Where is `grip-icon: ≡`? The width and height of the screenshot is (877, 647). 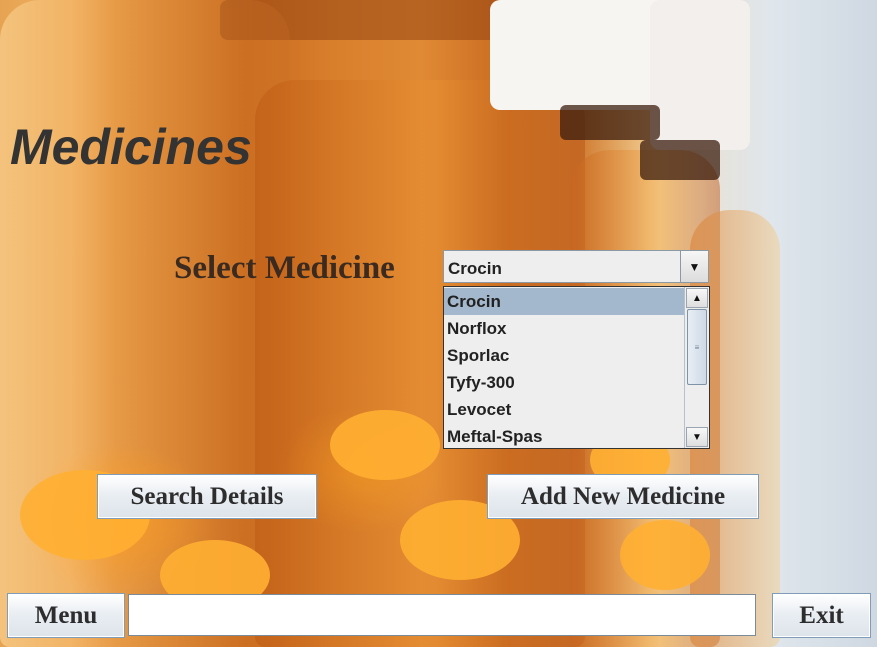
grip-icon: ≡ is located at coordinates (697, 347).